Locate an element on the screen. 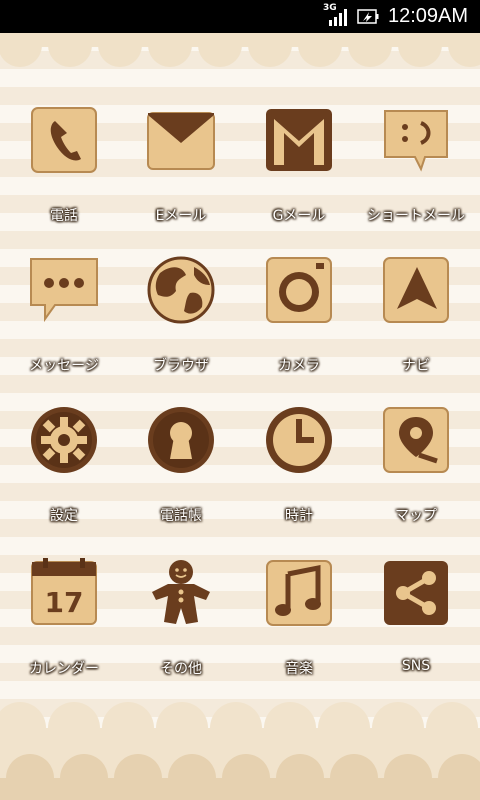  app-label: ナビ is located at coordinates (416, 366).